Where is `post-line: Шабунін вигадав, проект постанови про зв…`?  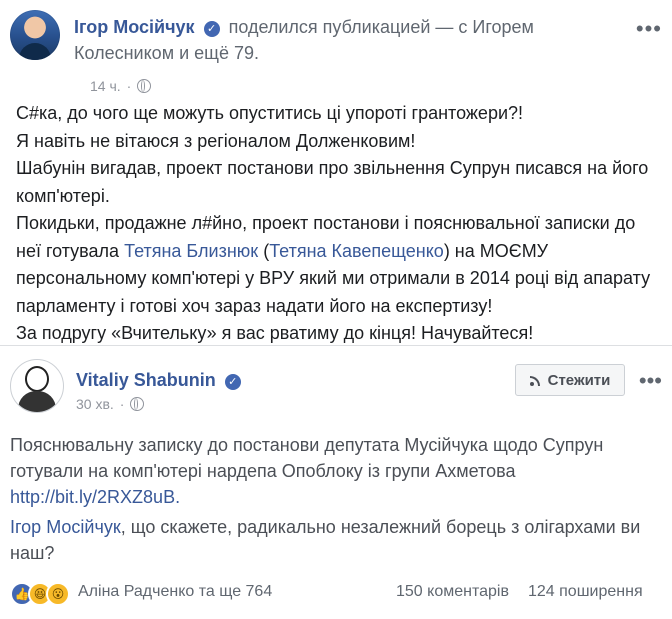 post-line: Шабунін вигадав, проект постанови про зв… is located at coordinates (332, 182).